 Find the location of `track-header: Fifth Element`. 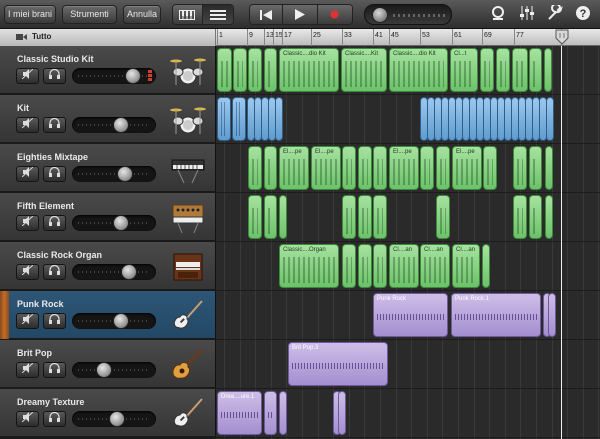

track-header: Fifth Element is located at coordinates (108, 217).